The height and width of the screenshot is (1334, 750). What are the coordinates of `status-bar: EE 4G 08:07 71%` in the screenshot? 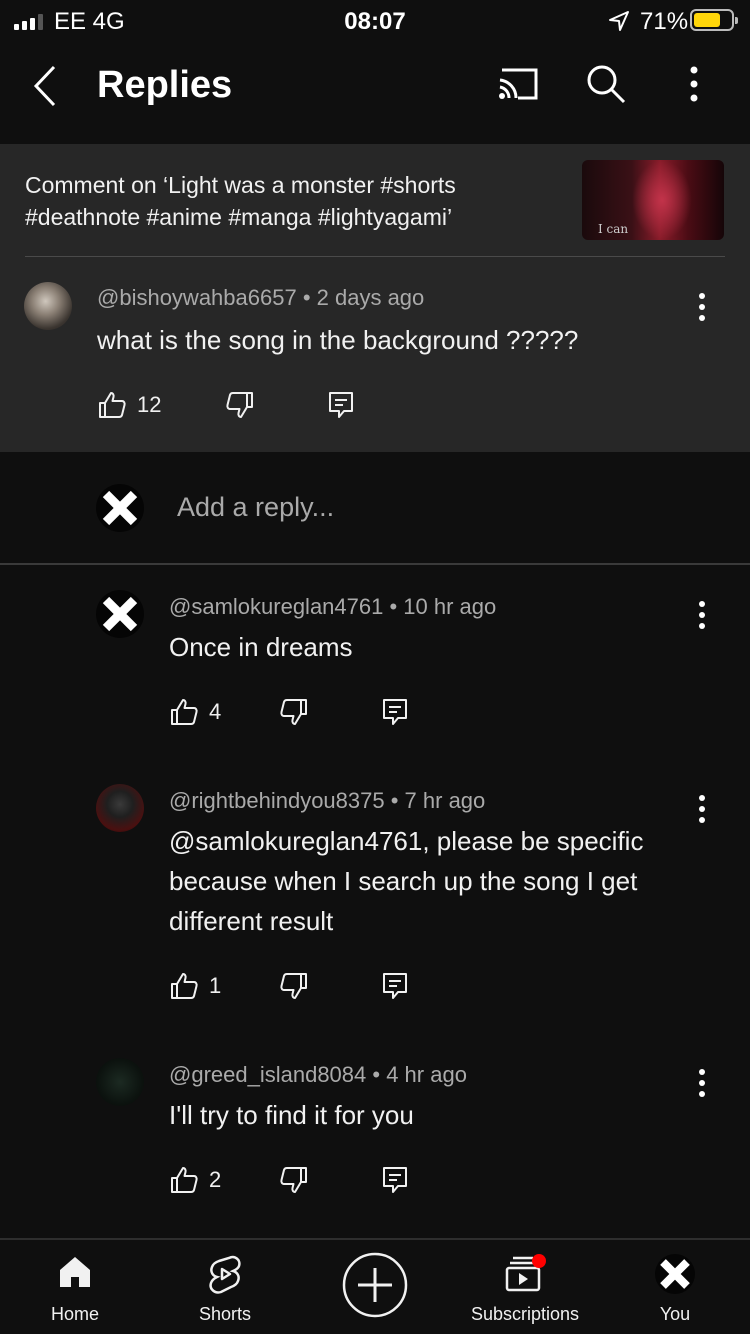 It's located at (375, 21).